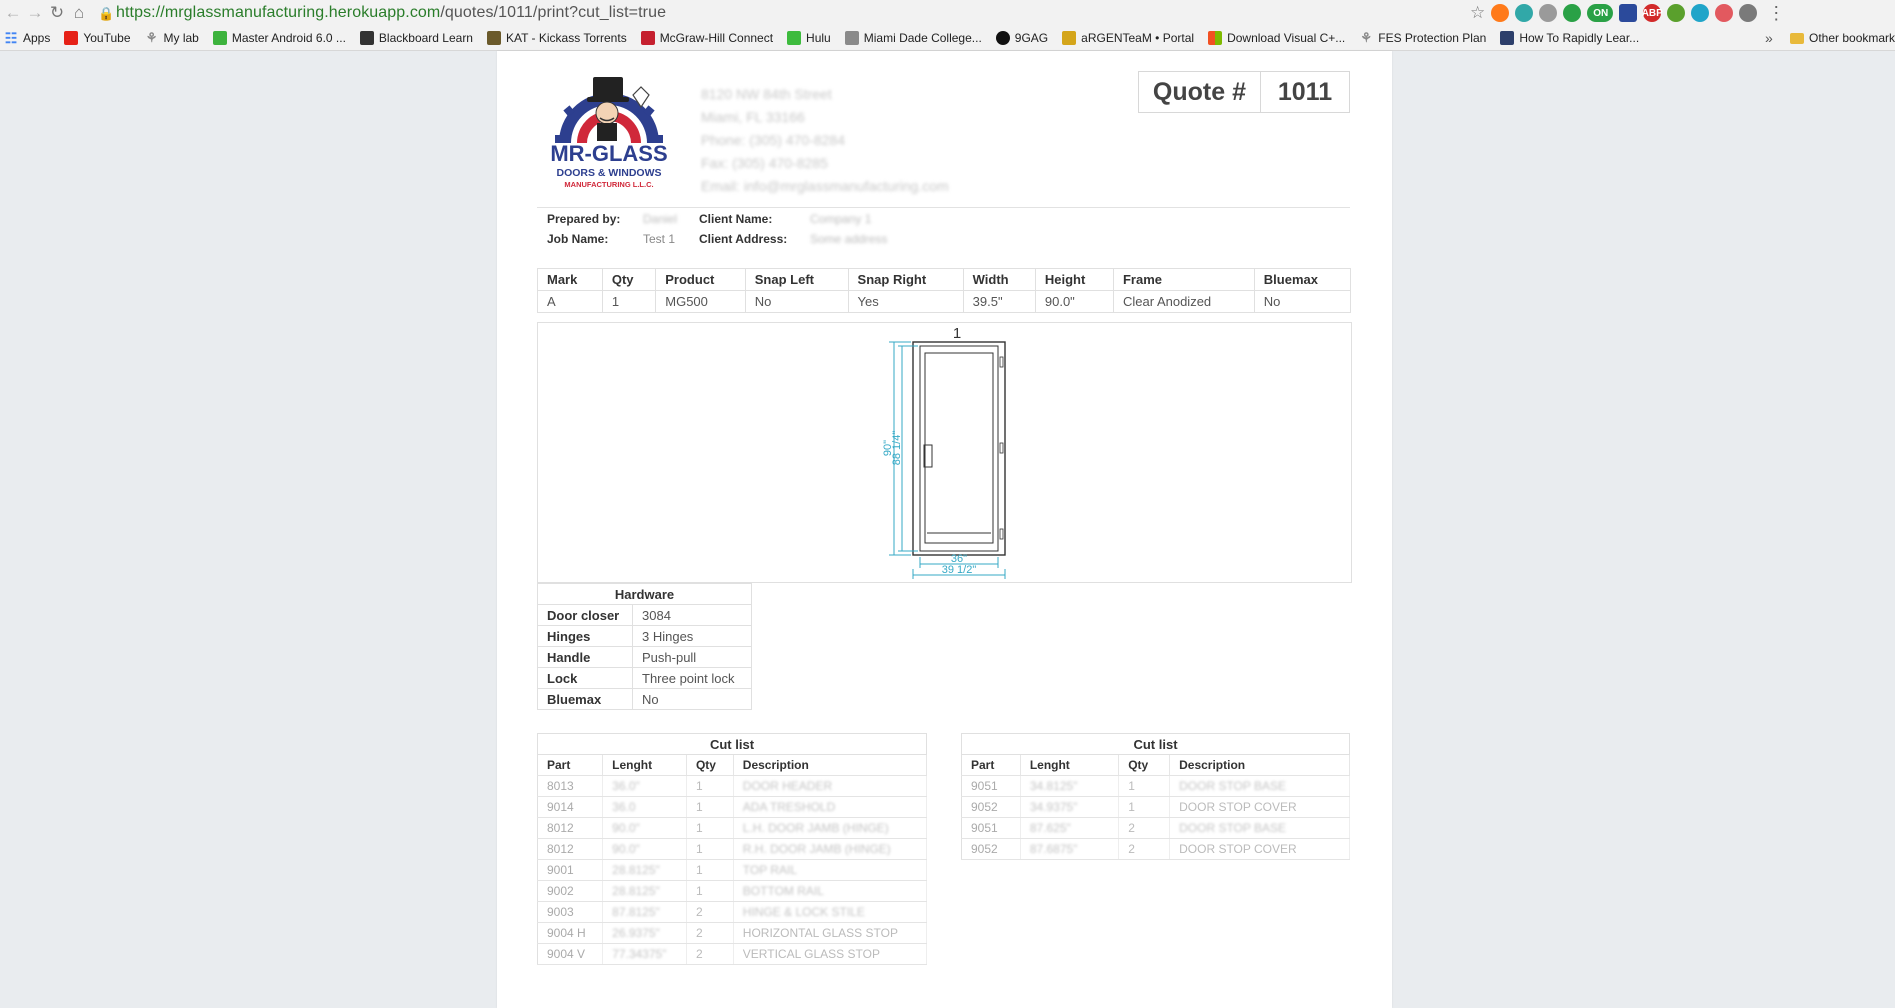 The image size is (1895, 1008). I want to click on client-address-label: Client Address:, so click(743, 239).